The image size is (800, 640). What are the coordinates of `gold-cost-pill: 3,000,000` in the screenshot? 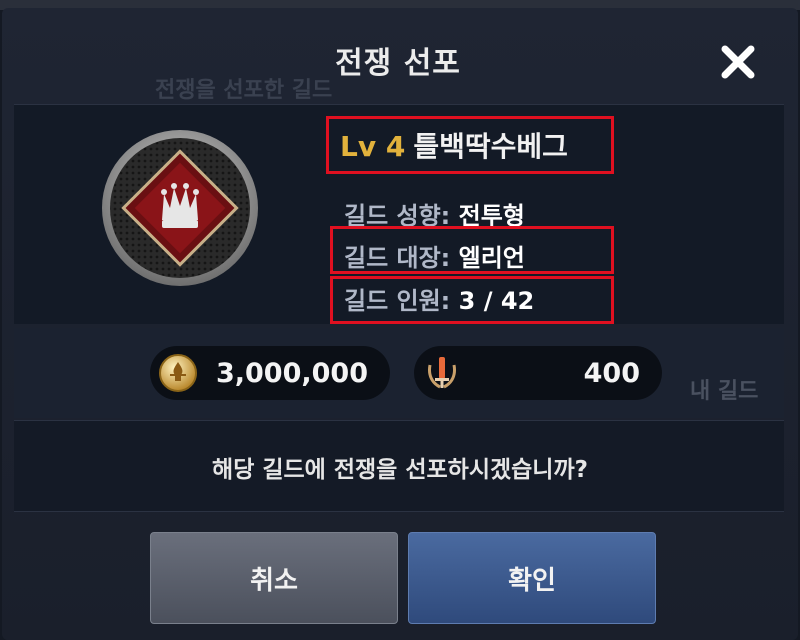 It's located at (270, 373).